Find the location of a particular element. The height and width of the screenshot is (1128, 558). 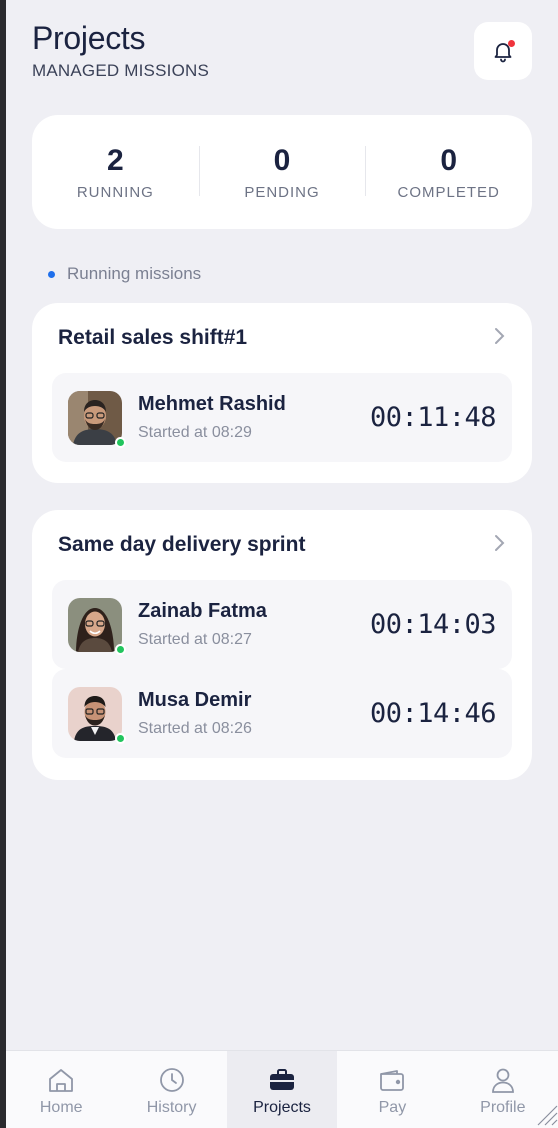

briefcase-icon is located at coordinates (282, 1079).